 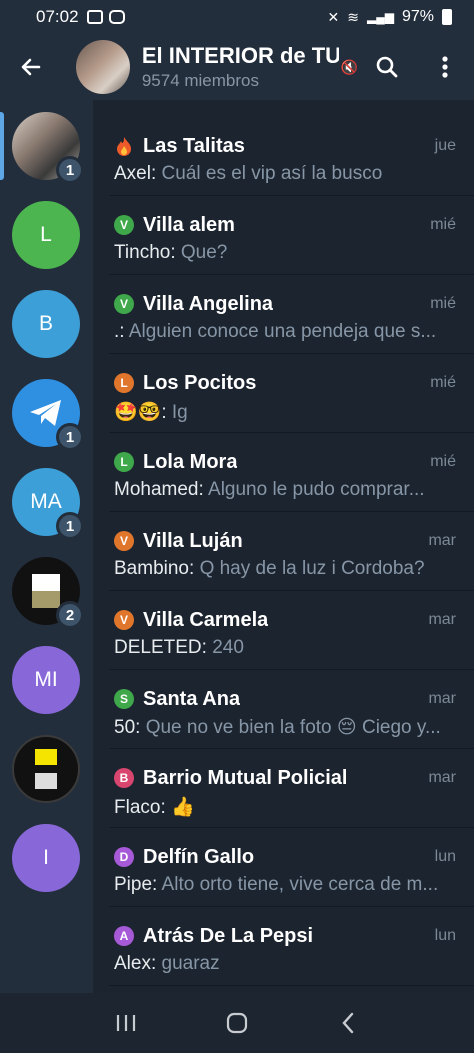 What do you see at coordinates (283, 630) in the screenshot?
I see `topic-row: V Villa Carmela mar DELETED: 240` at bounding box center [283, 630].